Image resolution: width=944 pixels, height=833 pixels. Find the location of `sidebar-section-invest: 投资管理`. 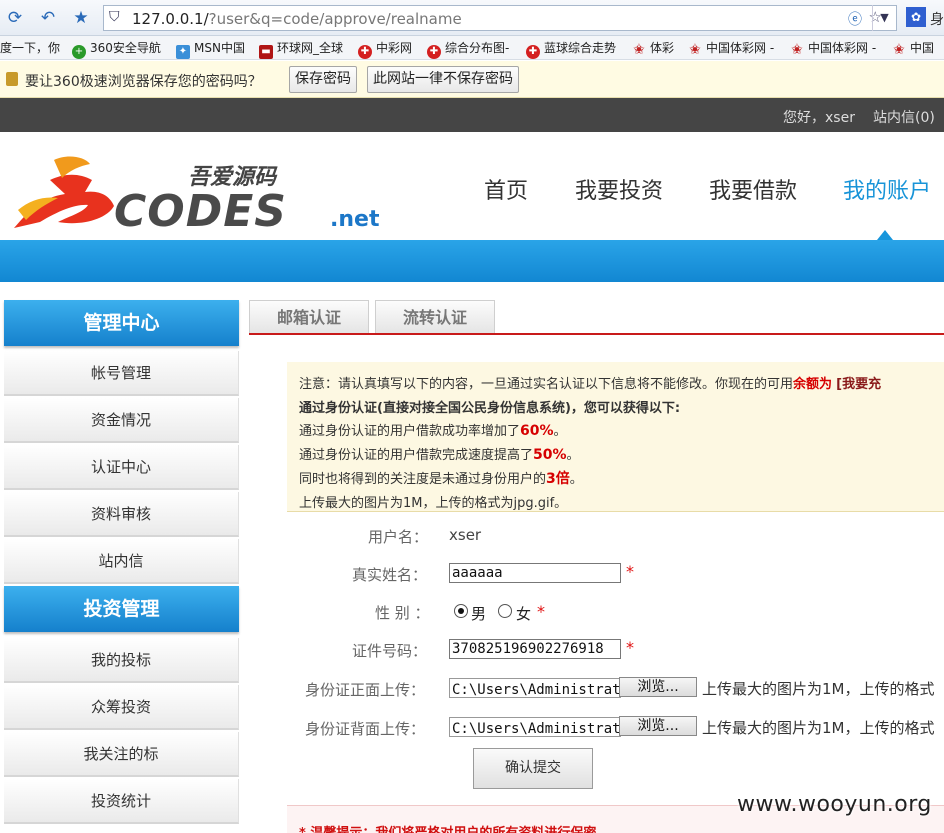

sidebar-section-invest: 投资管理 is located at coordinates (121, 609).